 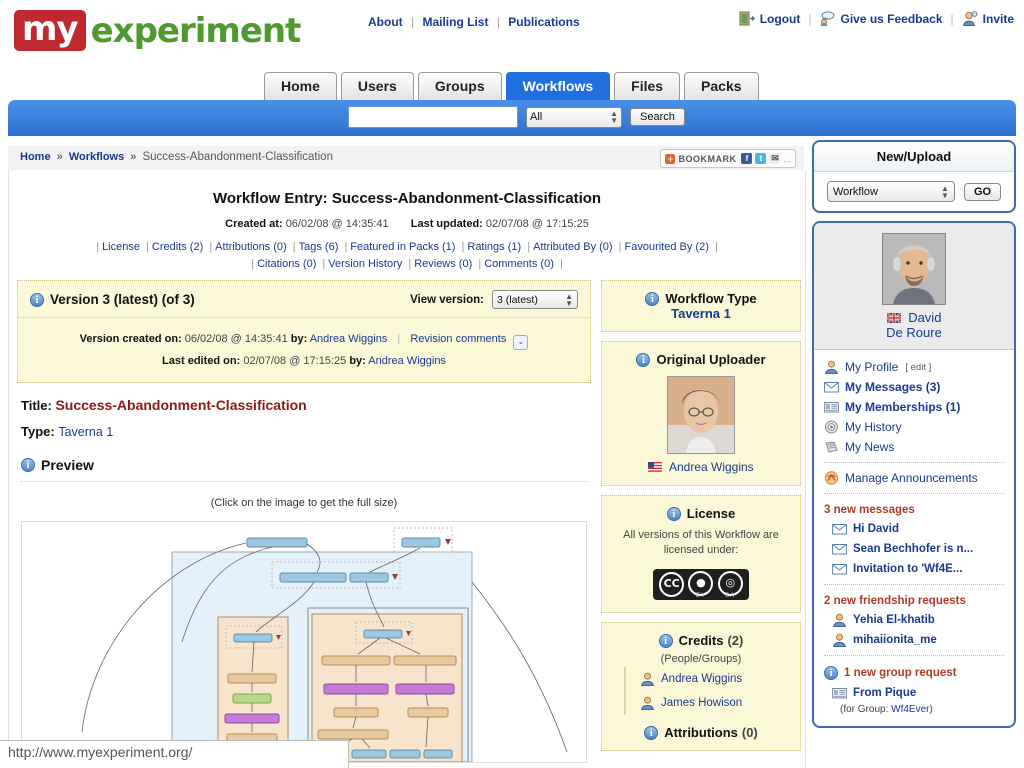 What do you see at coordinates (914, 427) in the screenshot?
I see `menu-item-my-history: My History` at bounding box center [914, 427].